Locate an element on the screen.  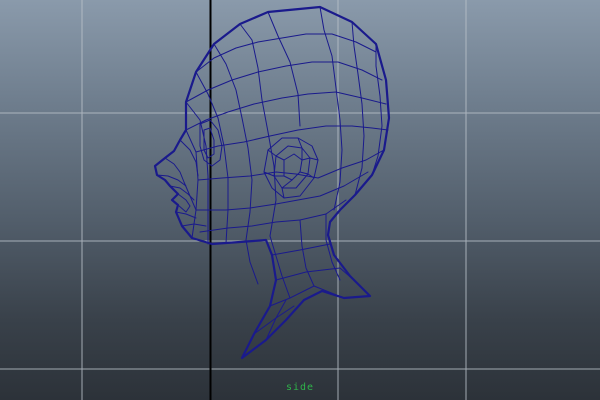
ear-loop is located at coordinates (291, 168).